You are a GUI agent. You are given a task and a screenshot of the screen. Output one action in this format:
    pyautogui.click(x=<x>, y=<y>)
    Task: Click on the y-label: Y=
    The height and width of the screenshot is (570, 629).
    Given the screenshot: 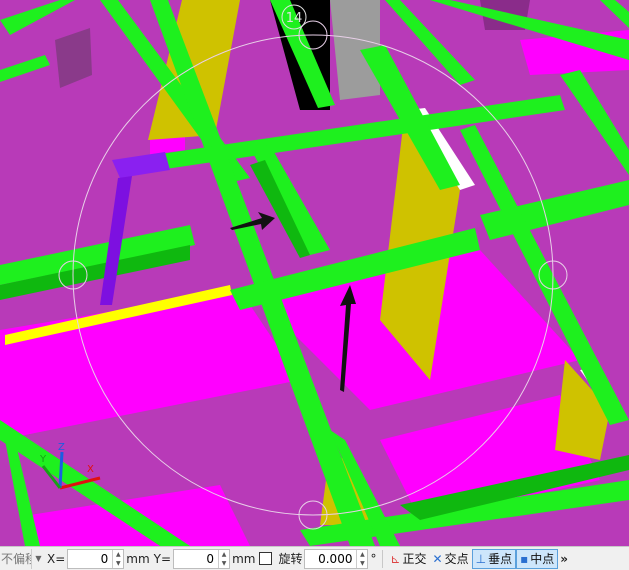 What is the action you would take?
    pyautogui.click(x=162, y=558)
    